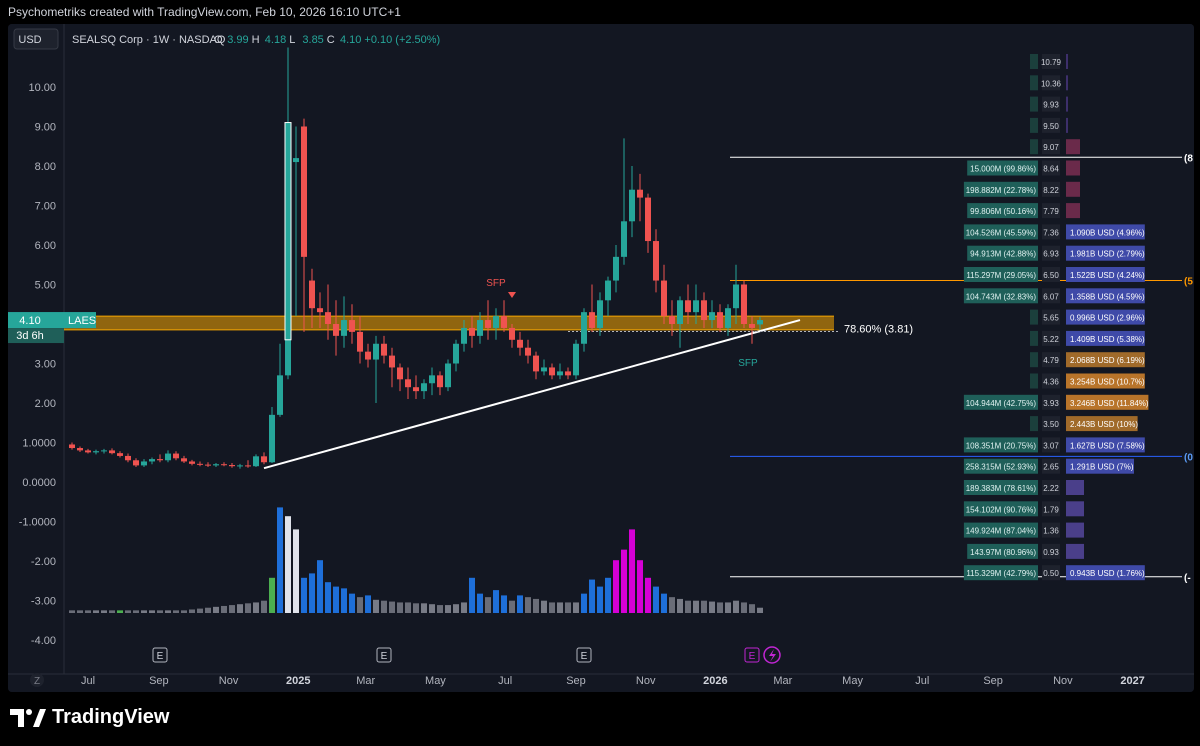 The width and height of the screenshot is (1200, 746). What do you see at coordinates (1188, 158) in the screenshot?
I see `fib-level-label: (8` at bounding box center [1188, 158].